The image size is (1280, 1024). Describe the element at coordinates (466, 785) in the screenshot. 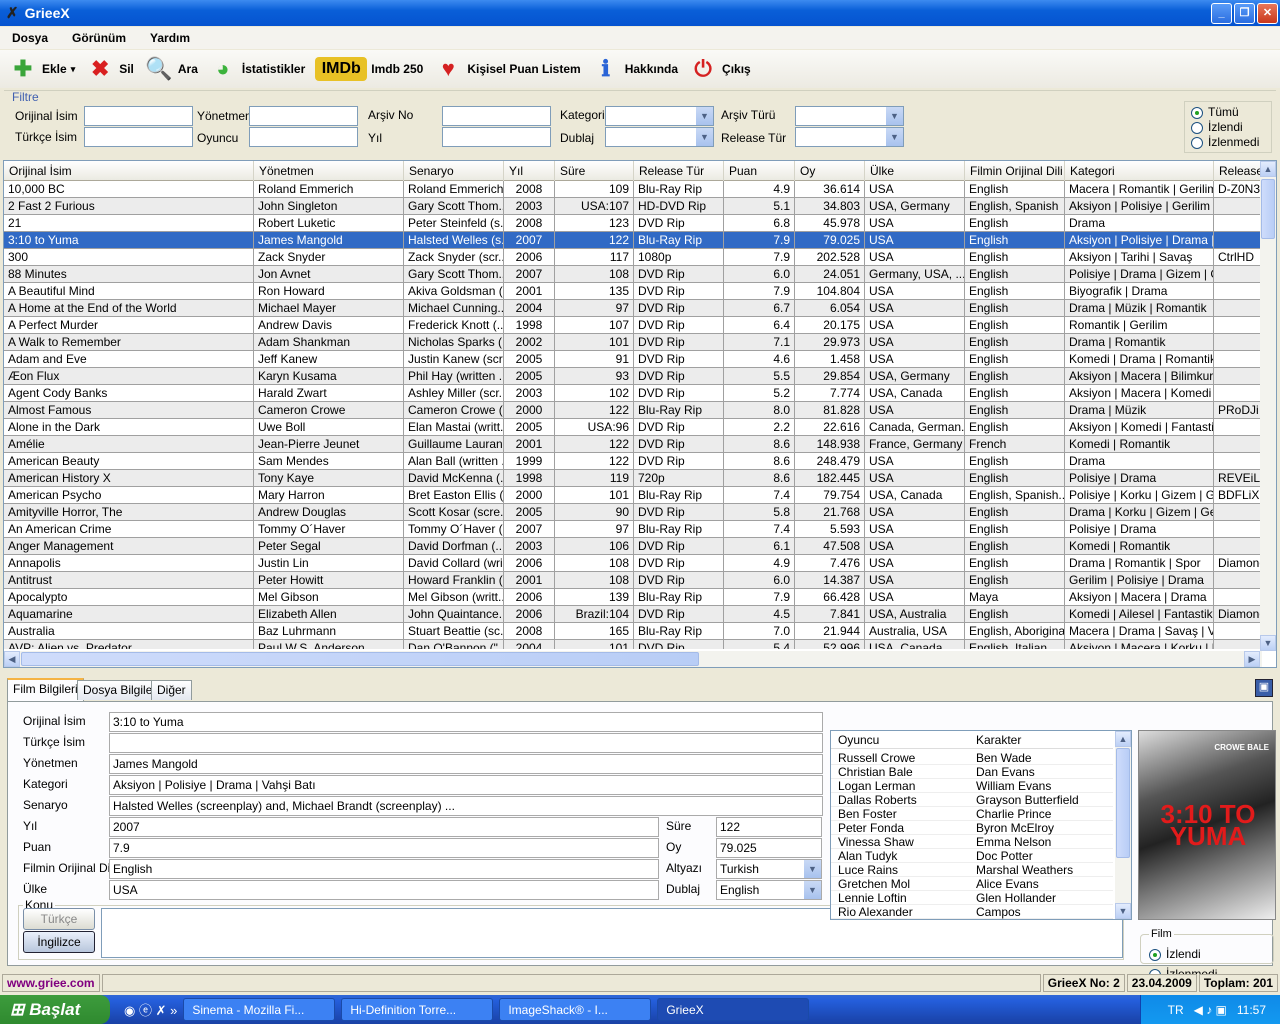

I see `kategori-field: Aksiyon | Polisiye | Drama | Vahşi Batı` at that location.